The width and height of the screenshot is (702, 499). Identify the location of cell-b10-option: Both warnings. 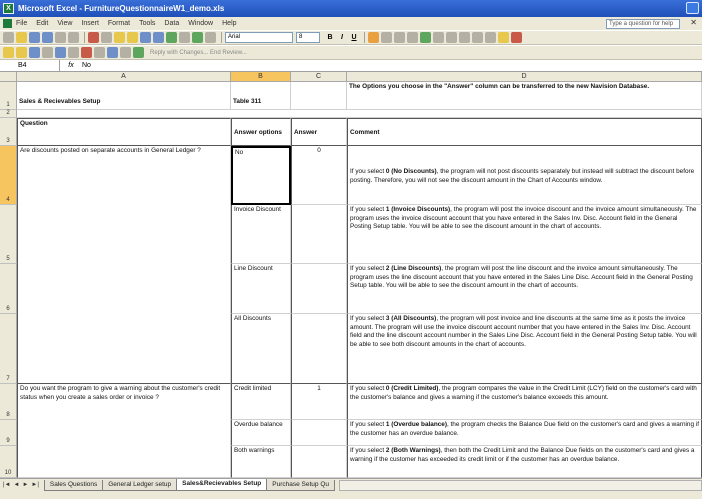
(261, 462).